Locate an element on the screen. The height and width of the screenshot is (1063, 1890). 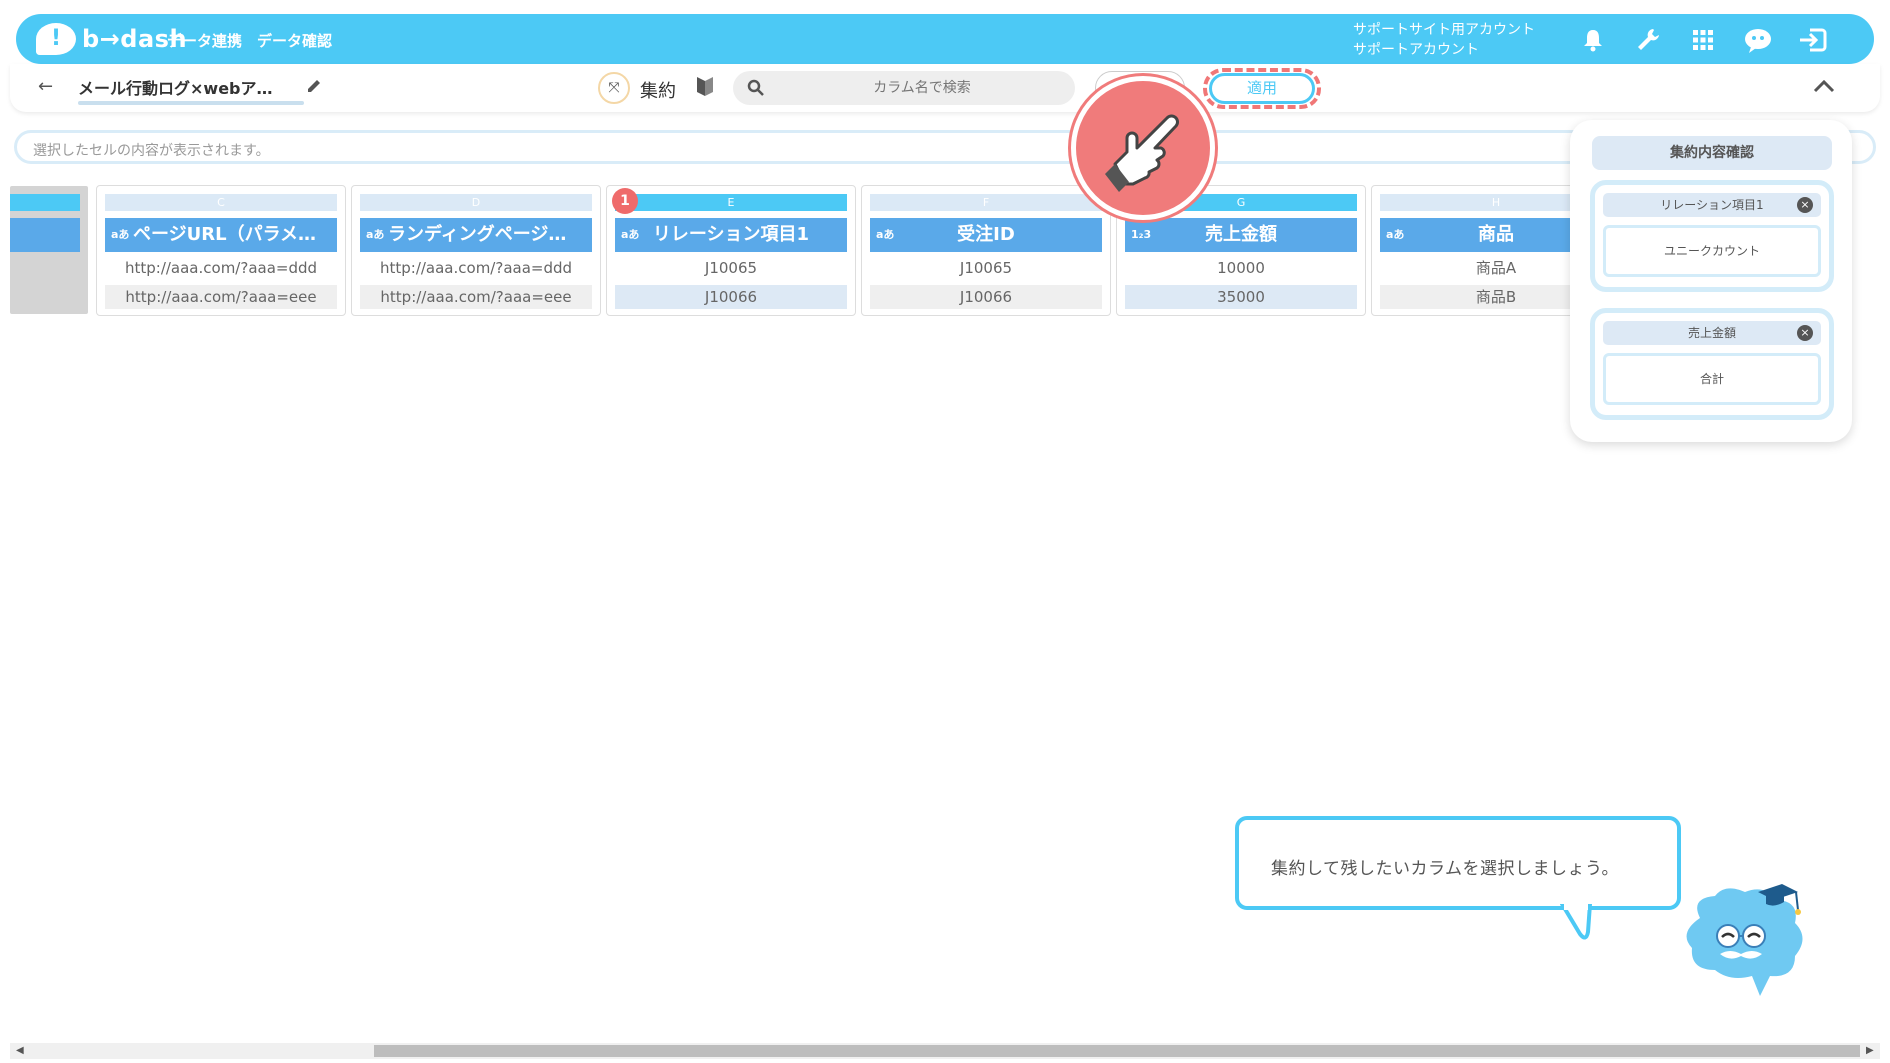
tutorial-speech-bubble: 集約して残したいカラムを選択しましょう。 is located at coordinates (1458, 863).